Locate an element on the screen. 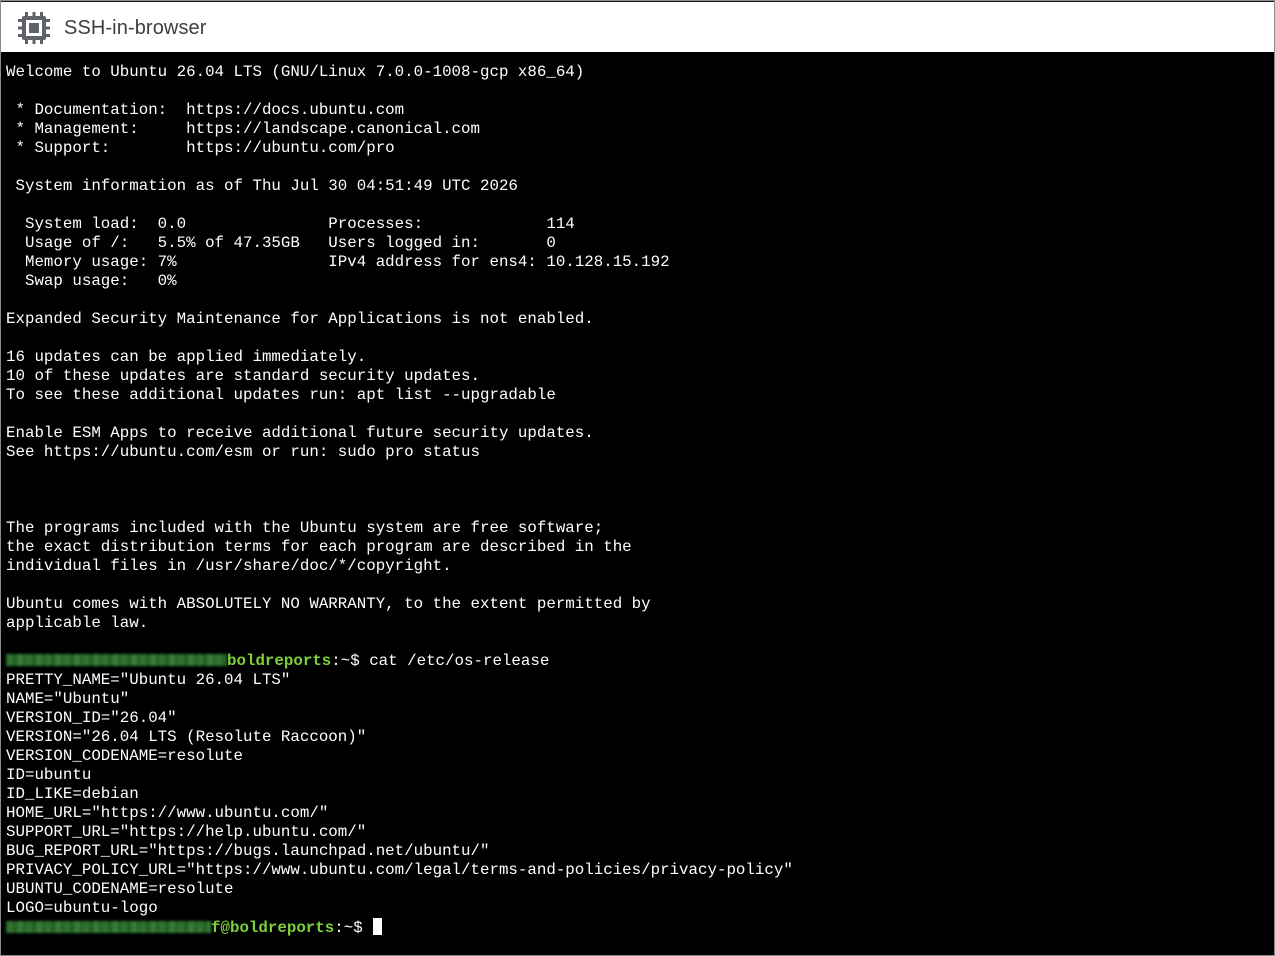 The width and height of the screenshot is (1275, 956). chip-icon is located at coordinates (34, 28).